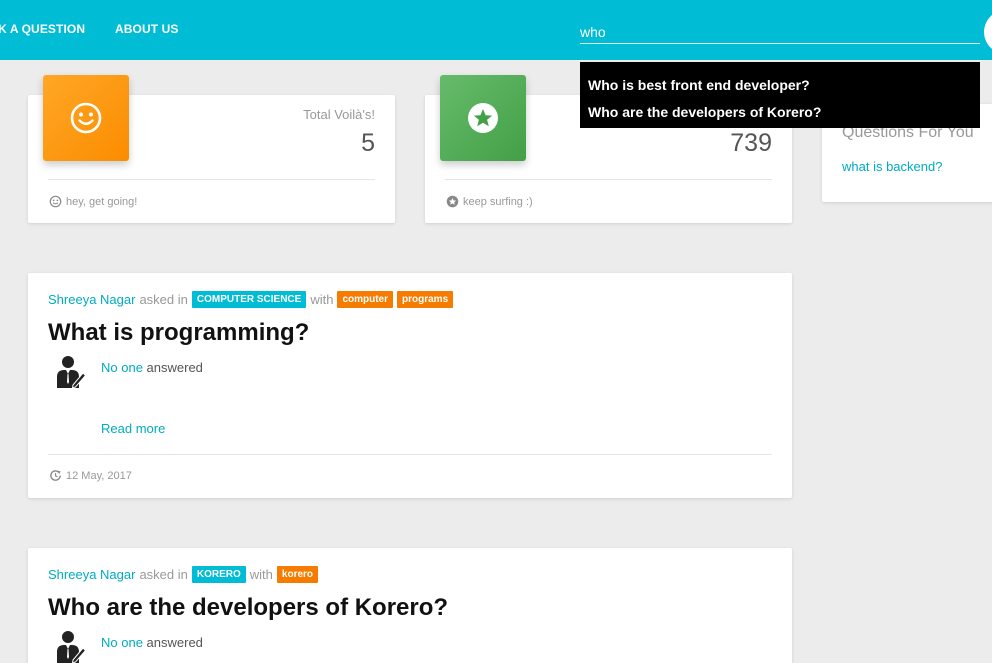 The image size is (992, 663). Describe the element at coordinates (146, 29) in the screenshot. I see `about-us-link: ABOUT US` at that location.